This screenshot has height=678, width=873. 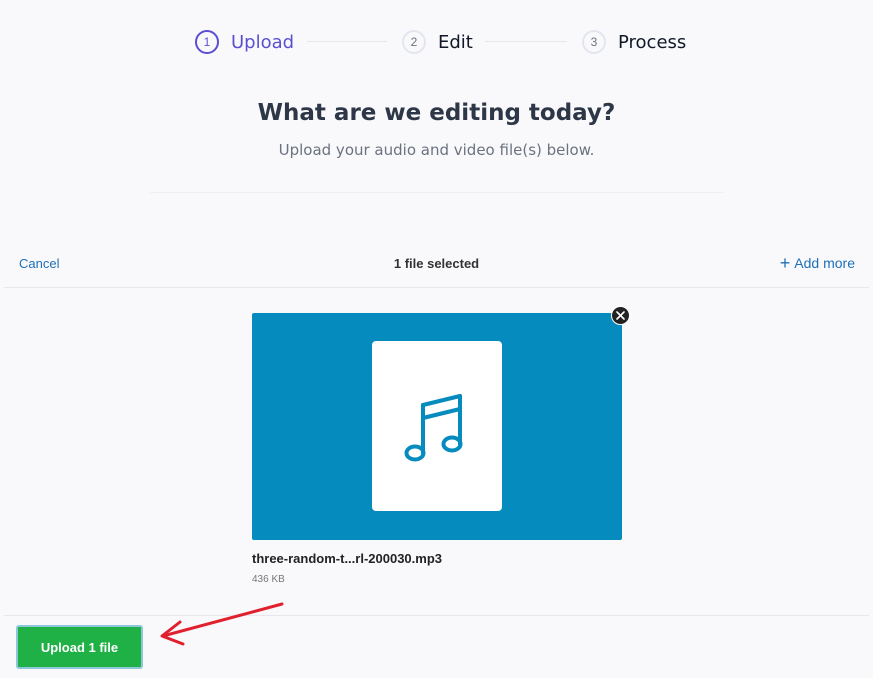 I want to click on step-number: 2, so click(x=414, y=42).